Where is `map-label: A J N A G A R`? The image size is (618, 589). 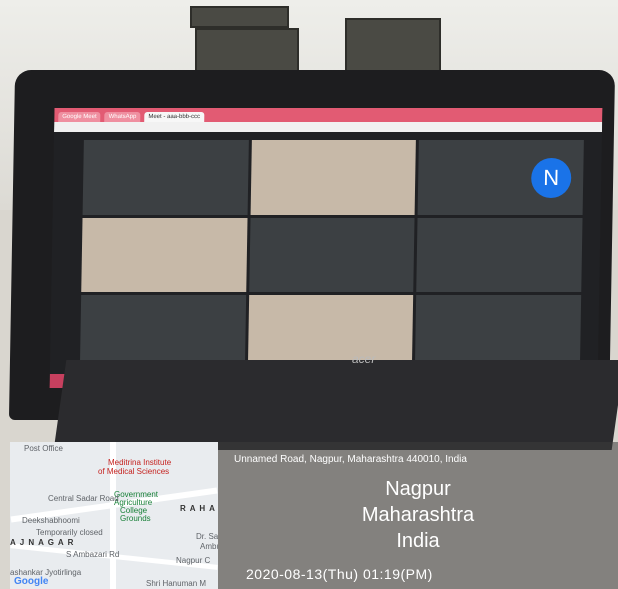 map-label: A J N A G A R is located at coordinates (42, 542).